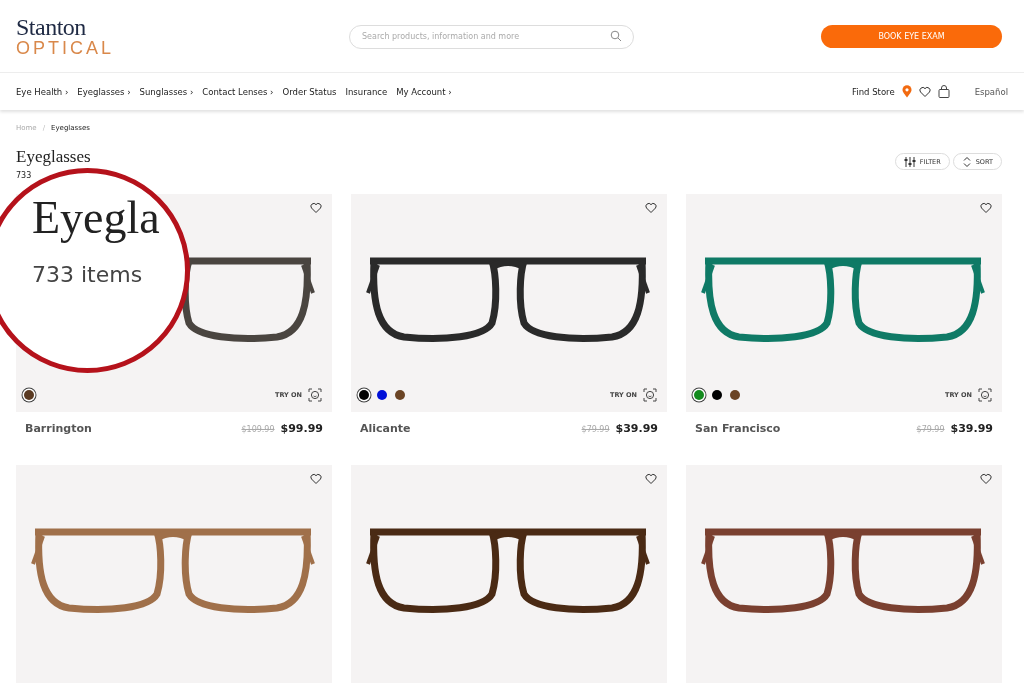 The image size is (1024, 683). I want to click on original-price: $109.99, so click(258, 429).